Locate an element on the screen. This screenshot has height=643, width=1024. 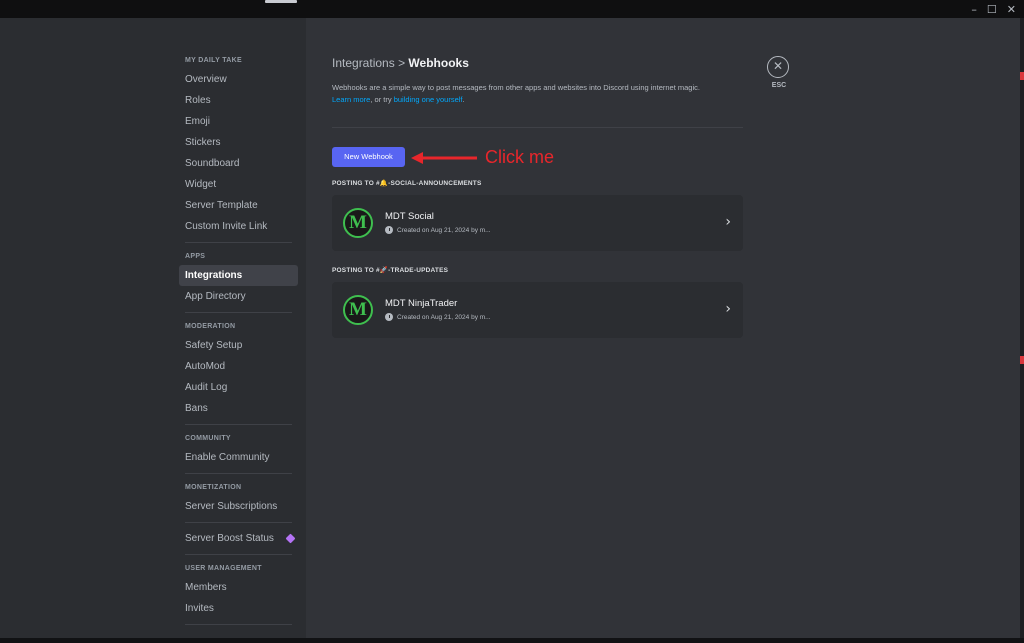
section-header: USER MANAGEMENT is located at coordinates (223, 568).